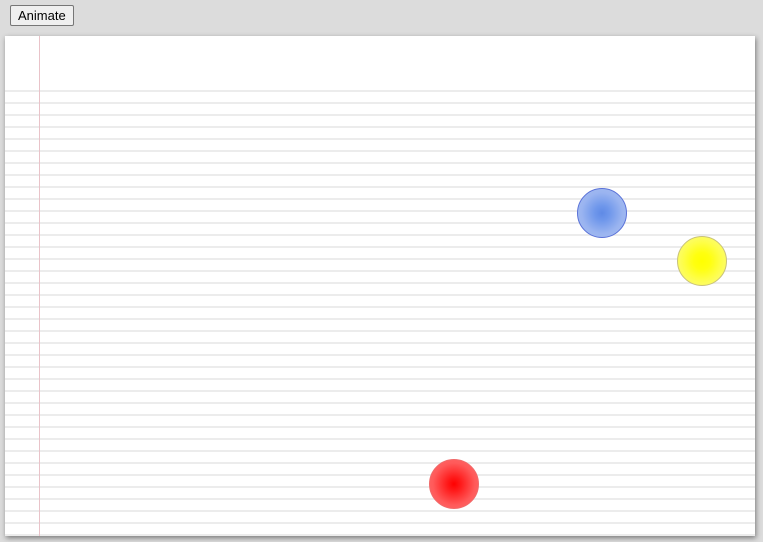 Image resolution: width=763 pixels, height=542 pixels. Describe the element at coordinates (702, 261) in the screenshot. I see `yellow-ball` at that location.